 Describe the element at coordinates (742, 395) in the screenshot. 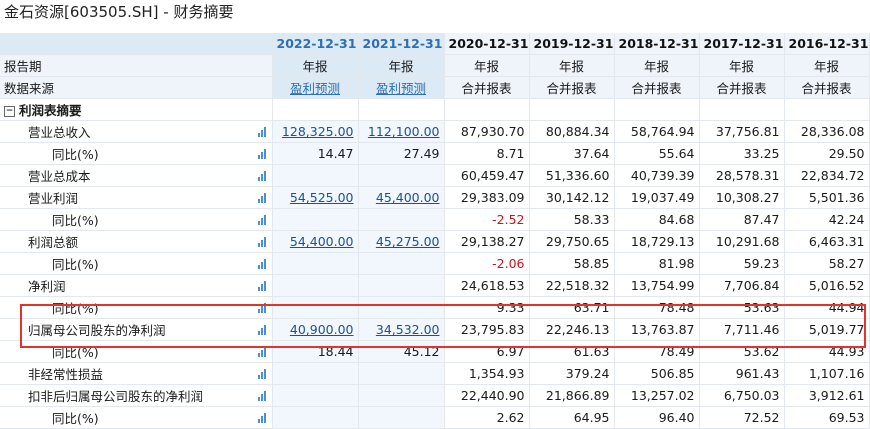

I see `cell-value: 6,750.03` at that location.